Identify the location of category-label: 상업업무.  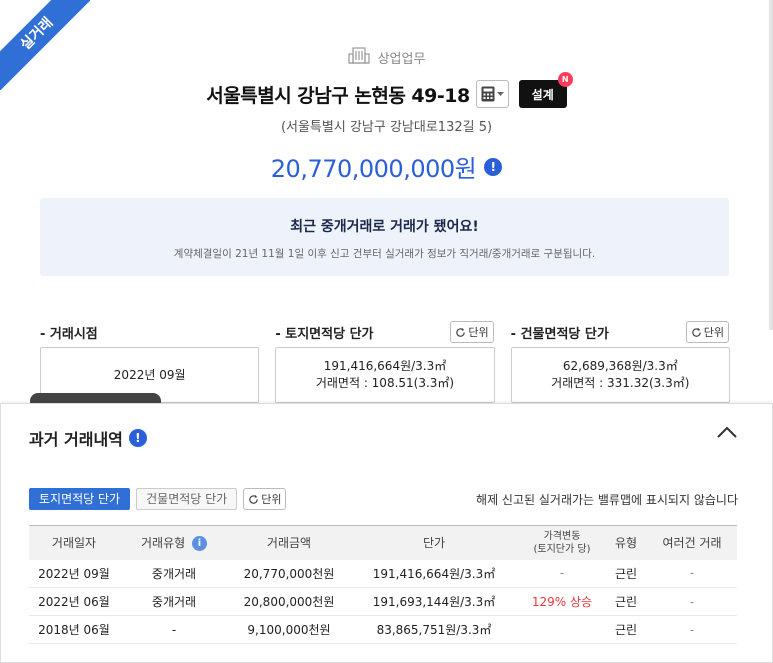
(401, 59).